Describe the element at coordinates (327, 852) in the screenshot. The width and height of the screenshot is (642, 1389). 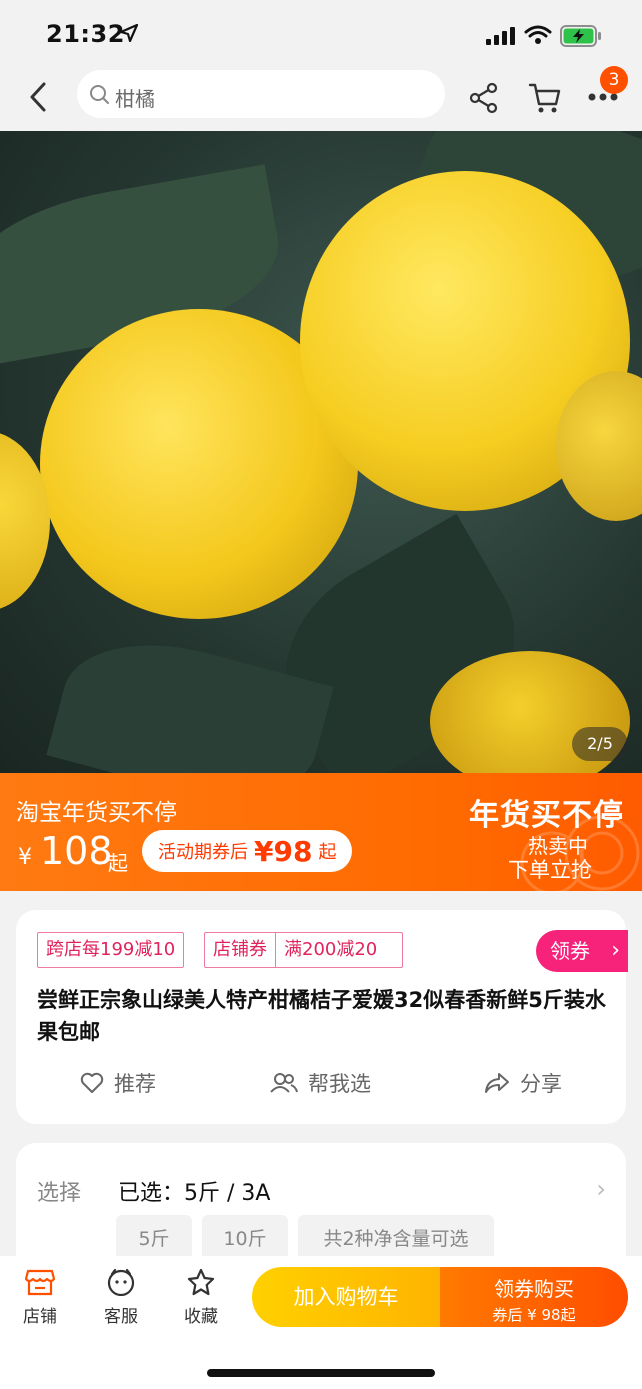
I see `coupon-price-suffix: 起` at that location.